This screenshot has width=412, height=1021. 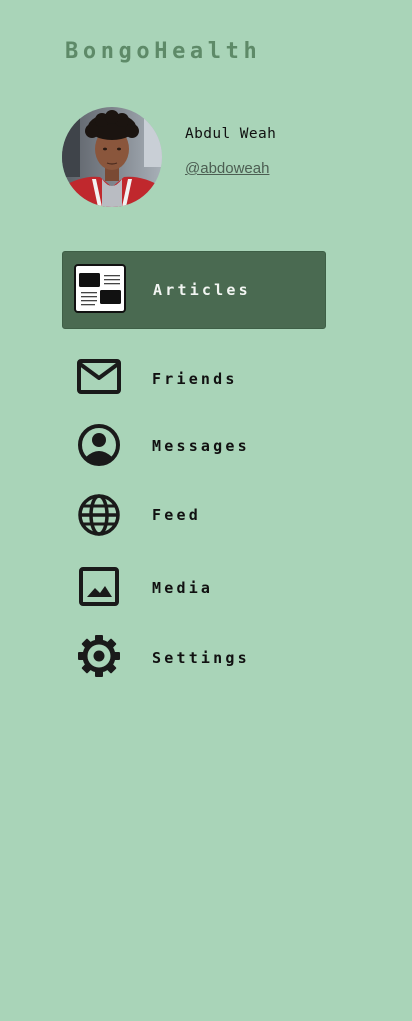 I want to click on nav-label-media: Media, so click(x=183, y=588).